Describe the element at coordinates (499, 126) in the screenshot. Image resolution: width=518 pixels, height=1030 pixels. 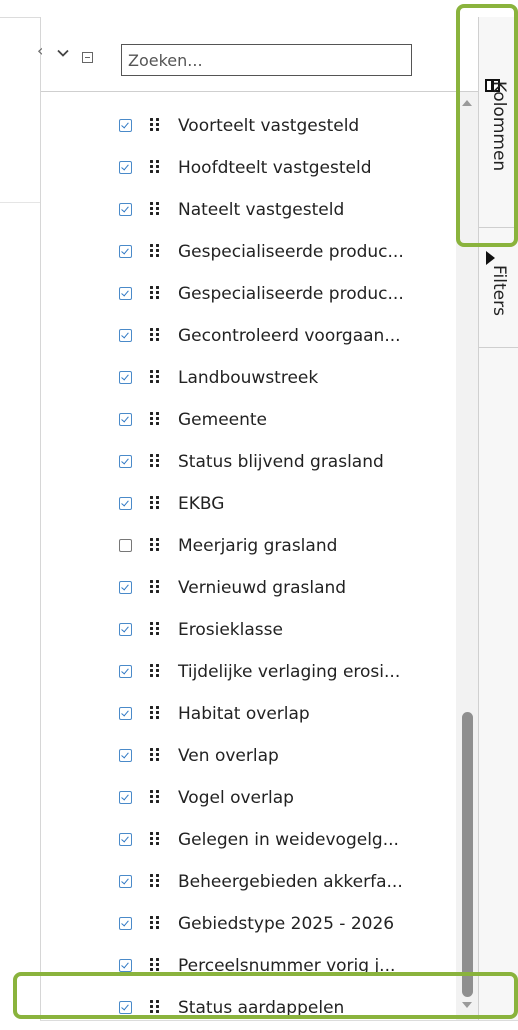
I see `tab-columns-label: Kolommen` at that location.